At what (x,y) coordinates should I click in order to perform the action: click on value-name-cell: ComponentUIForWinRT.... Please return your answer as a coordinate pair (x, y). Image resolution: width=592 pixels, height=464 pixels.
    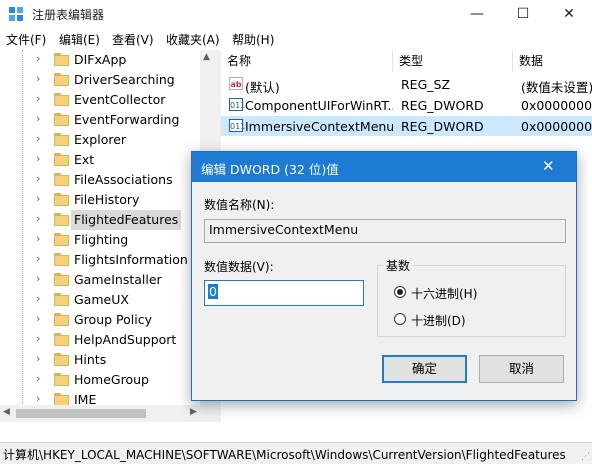
    Looking at the image, I should click on (319, 105).